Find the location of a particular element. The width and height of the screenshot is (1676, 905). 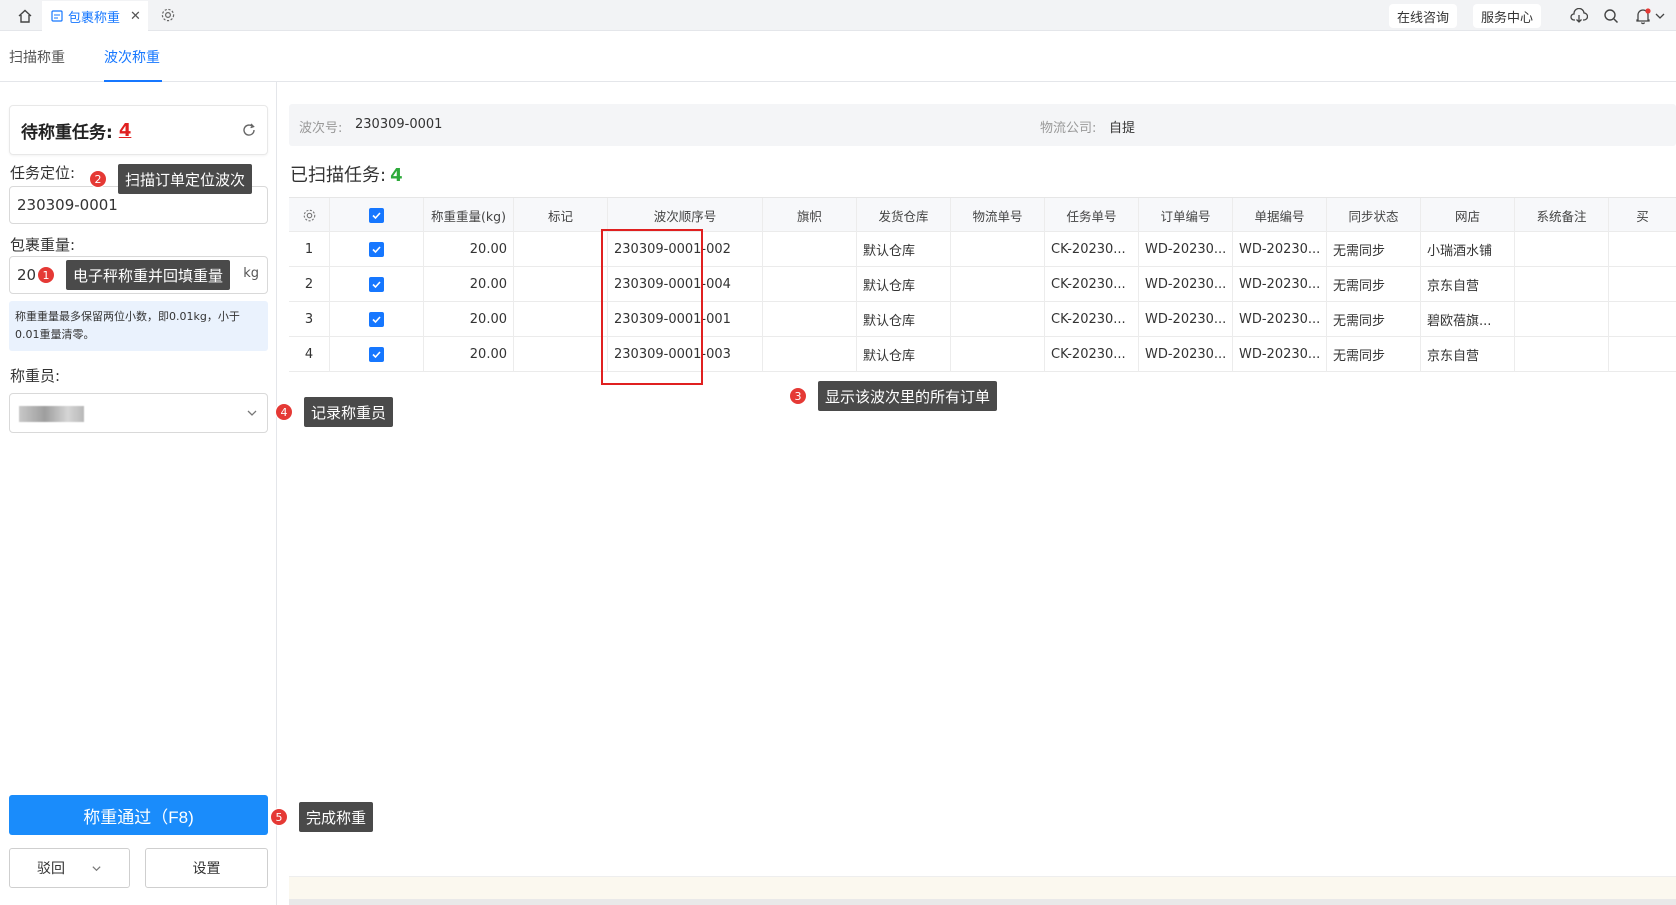

column-header-shop: 网店 is located at coordinates (1468, 215).